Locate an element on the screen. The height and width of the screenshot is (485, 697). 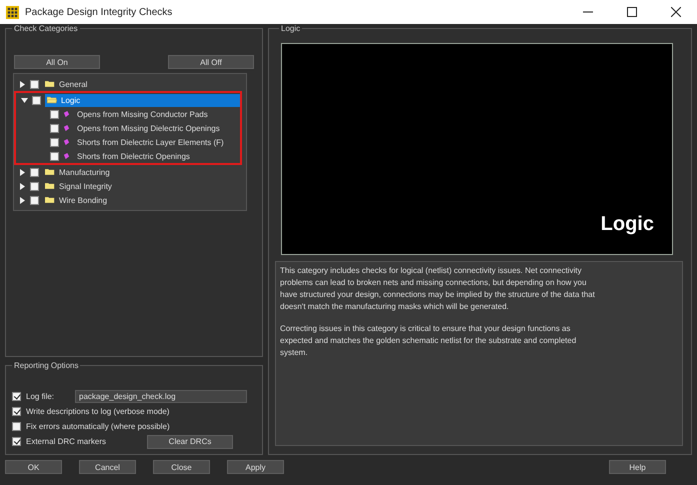
tree-item: Signal Integrity is located at coordinates (151, 186).